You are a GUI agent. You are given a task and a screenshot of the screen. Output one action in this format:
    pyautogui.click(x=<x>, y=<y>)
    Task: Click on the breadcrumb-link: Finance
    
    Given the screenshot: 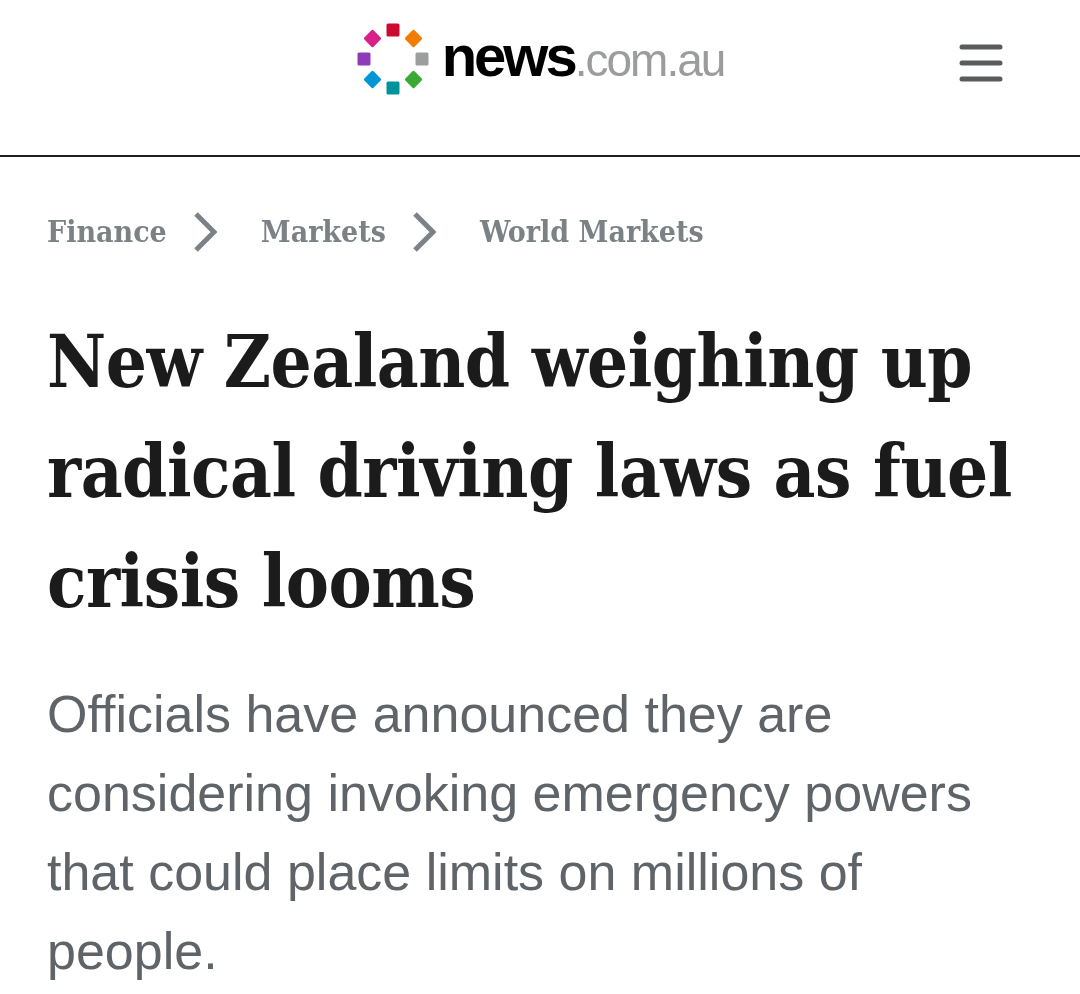 What is the action you would take?
    pyautogui.click(x=107, y=232)
    